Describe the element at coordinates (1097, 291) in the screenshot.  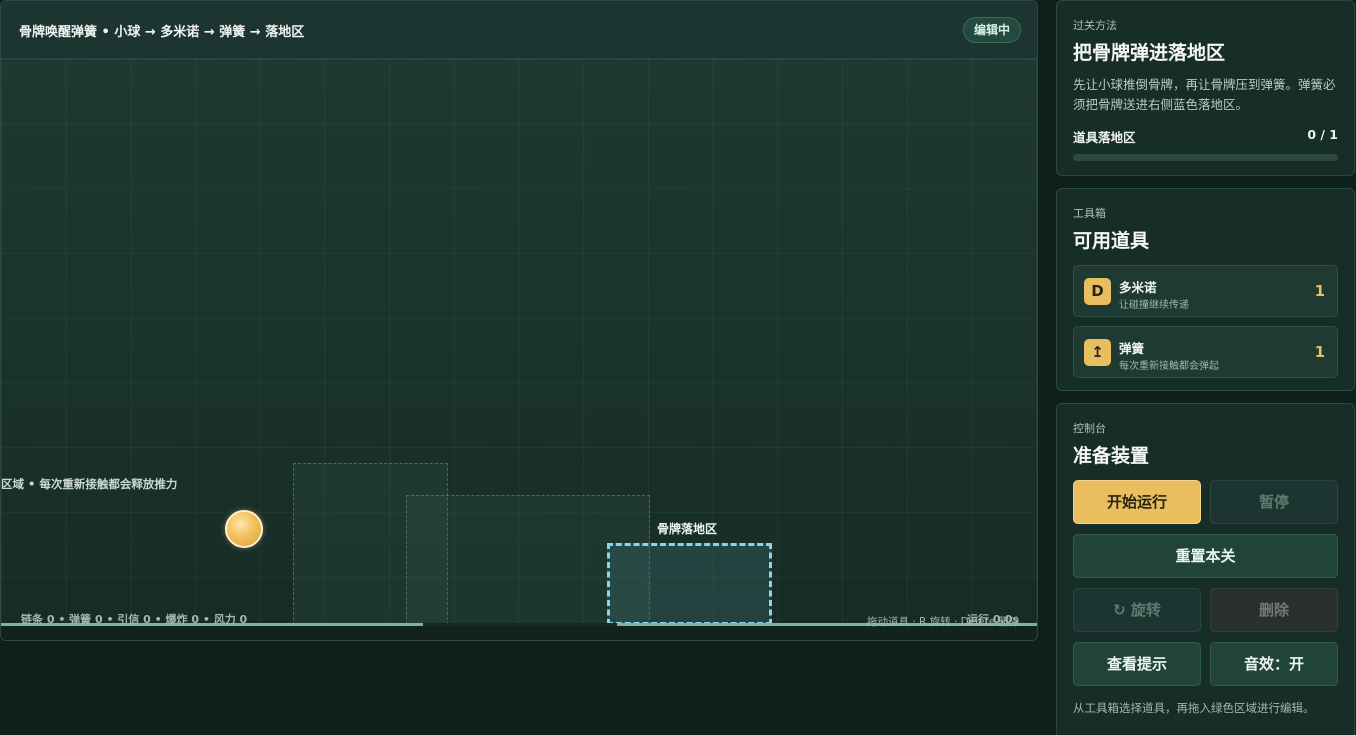
I see `domino-icon: D` at that location.